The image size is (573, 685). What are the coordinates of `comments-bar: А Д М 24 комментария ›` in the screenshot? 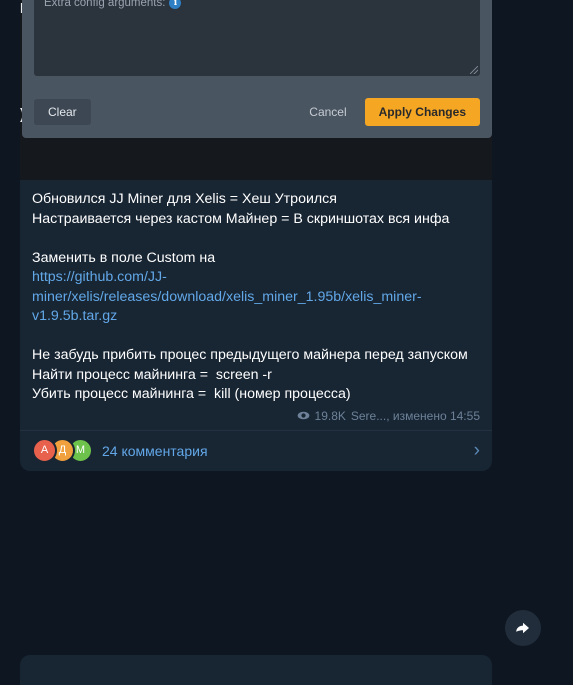 It's located at (256, 450).